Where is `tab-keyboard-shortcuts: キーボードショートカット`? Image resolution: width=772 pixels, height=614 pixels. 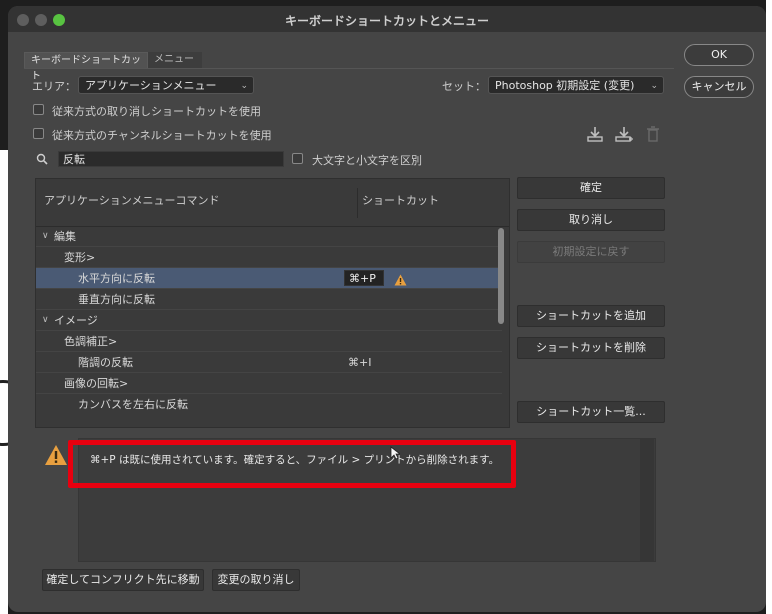
tab-keyboard-shortcuts: キーボードショートカット is located at coordinates (86, 67).